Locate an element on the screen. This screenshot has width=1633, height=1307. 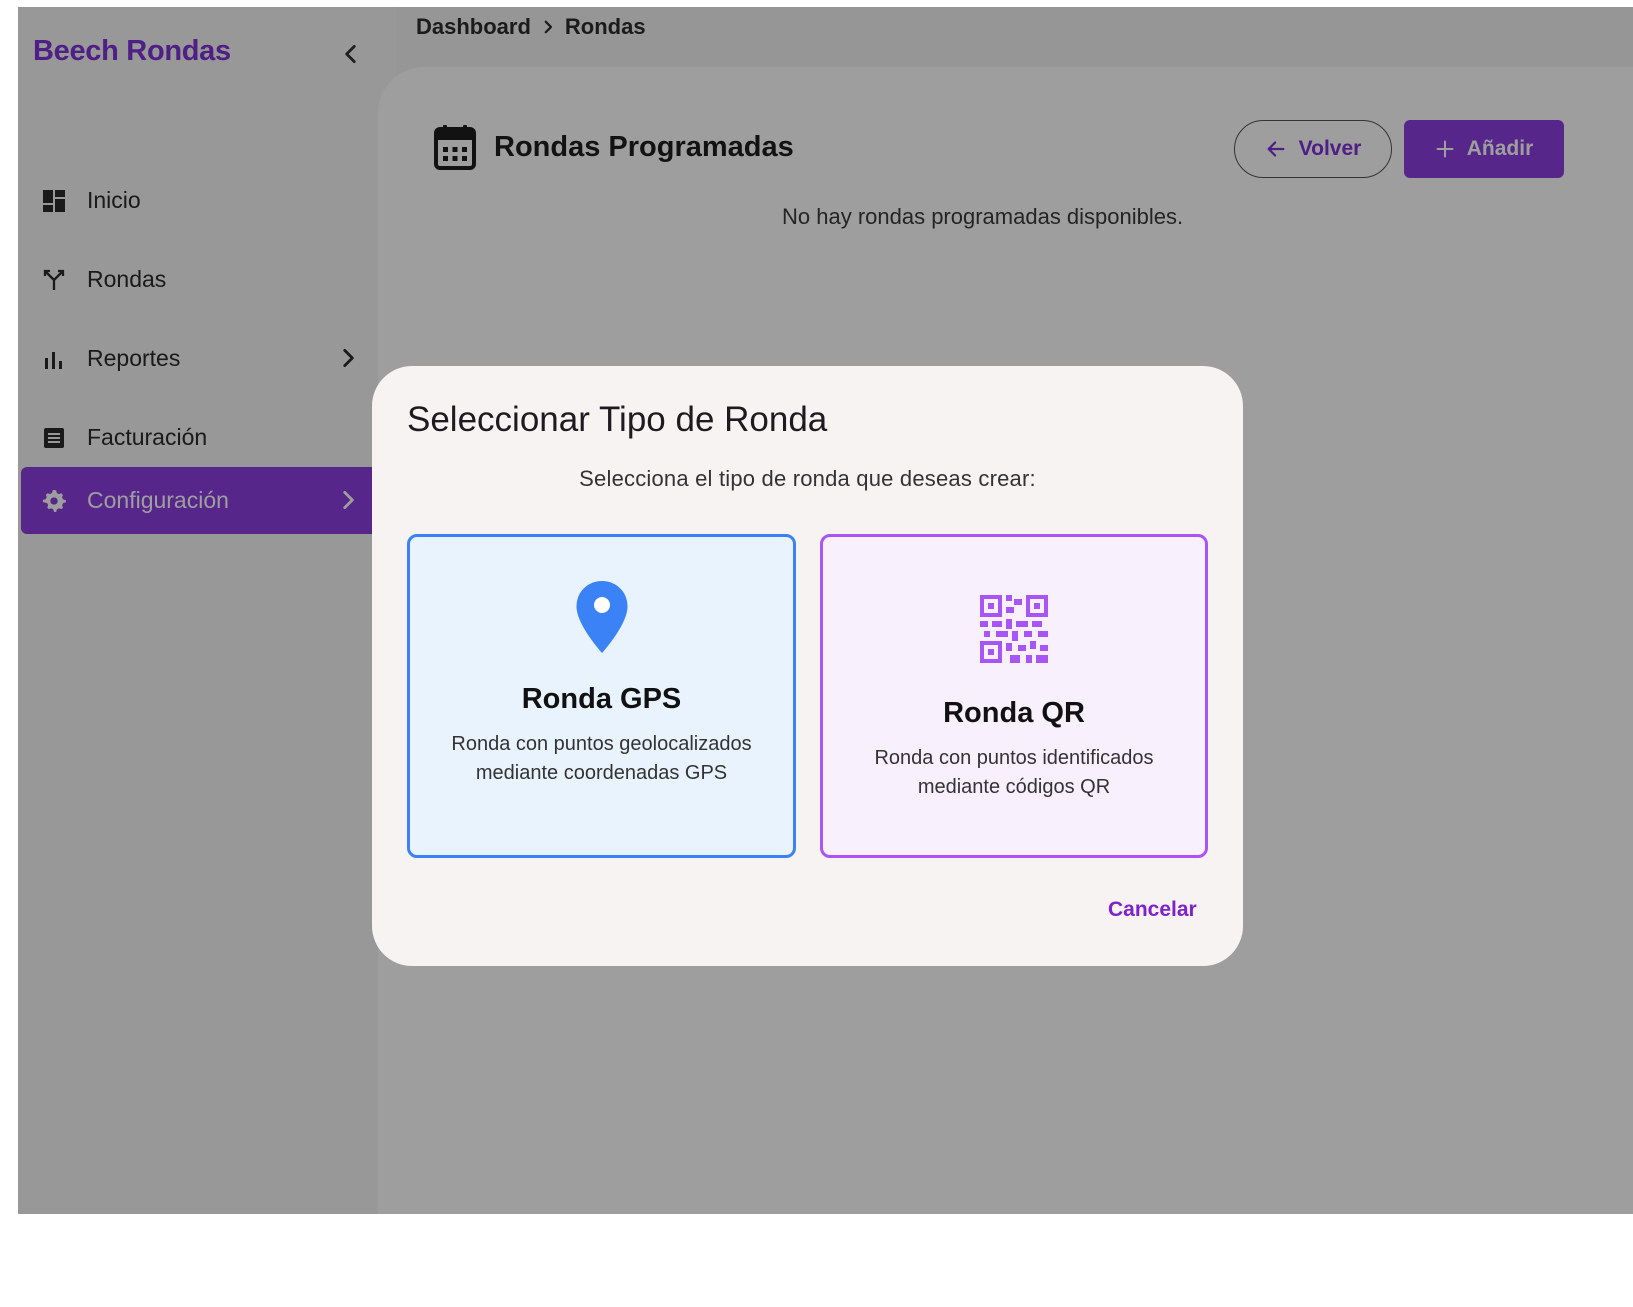
app-brand: Beech Rondas is located at coordinates (132, 51).